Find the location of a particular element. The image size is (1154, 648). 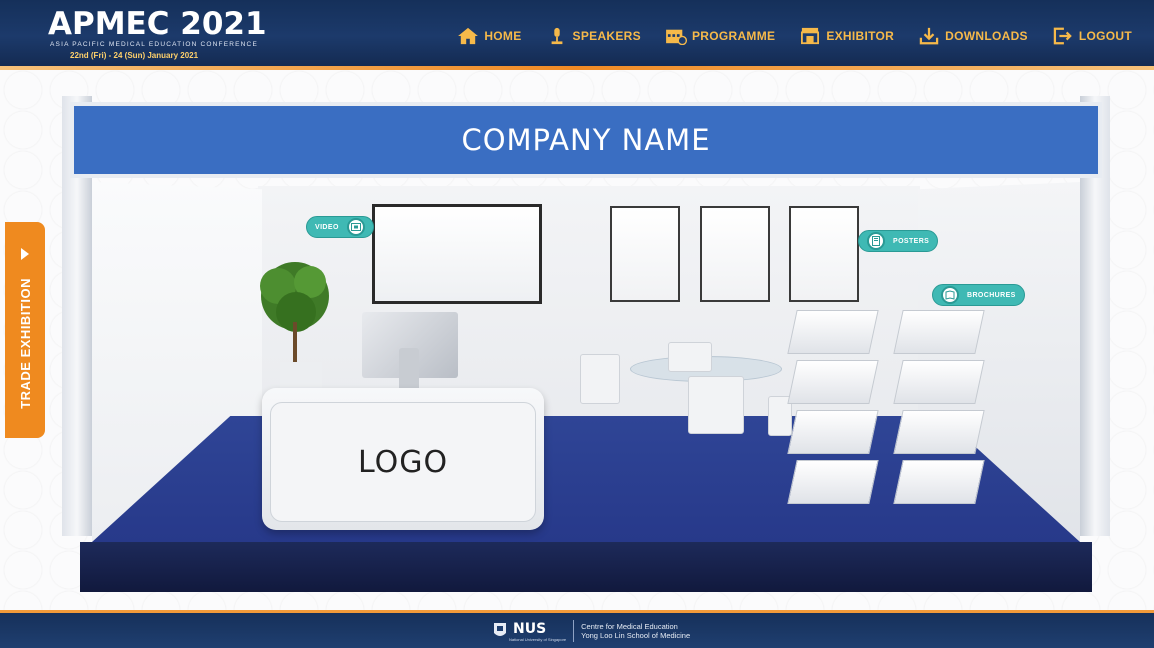

nav-home-label: HOME is located at coordinates (503, 36).